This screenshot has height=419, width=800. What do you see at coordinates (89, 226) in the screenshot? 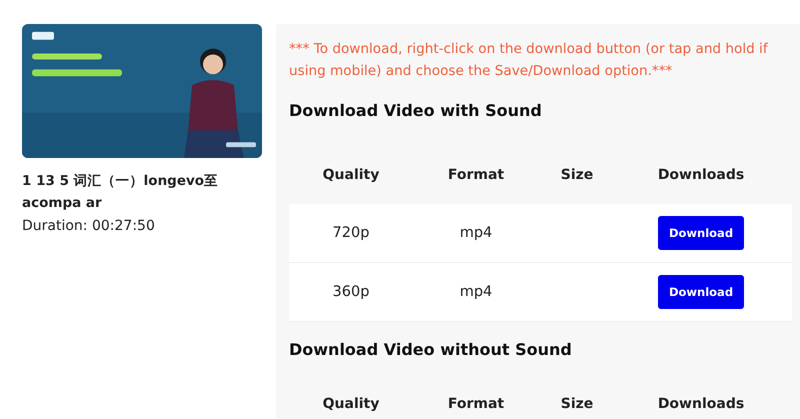
I see `video-duration: Duration: 00:27:50` at bounding box center [89, 226].